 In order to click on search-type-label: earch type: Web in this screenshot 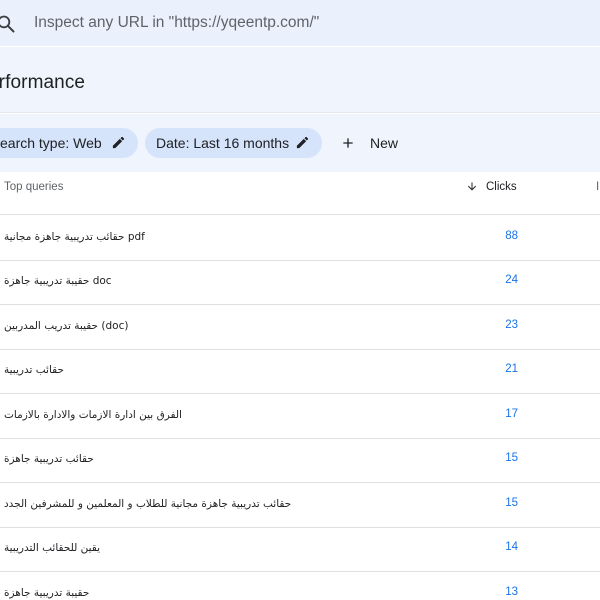, I will do `click(51, 143)`.